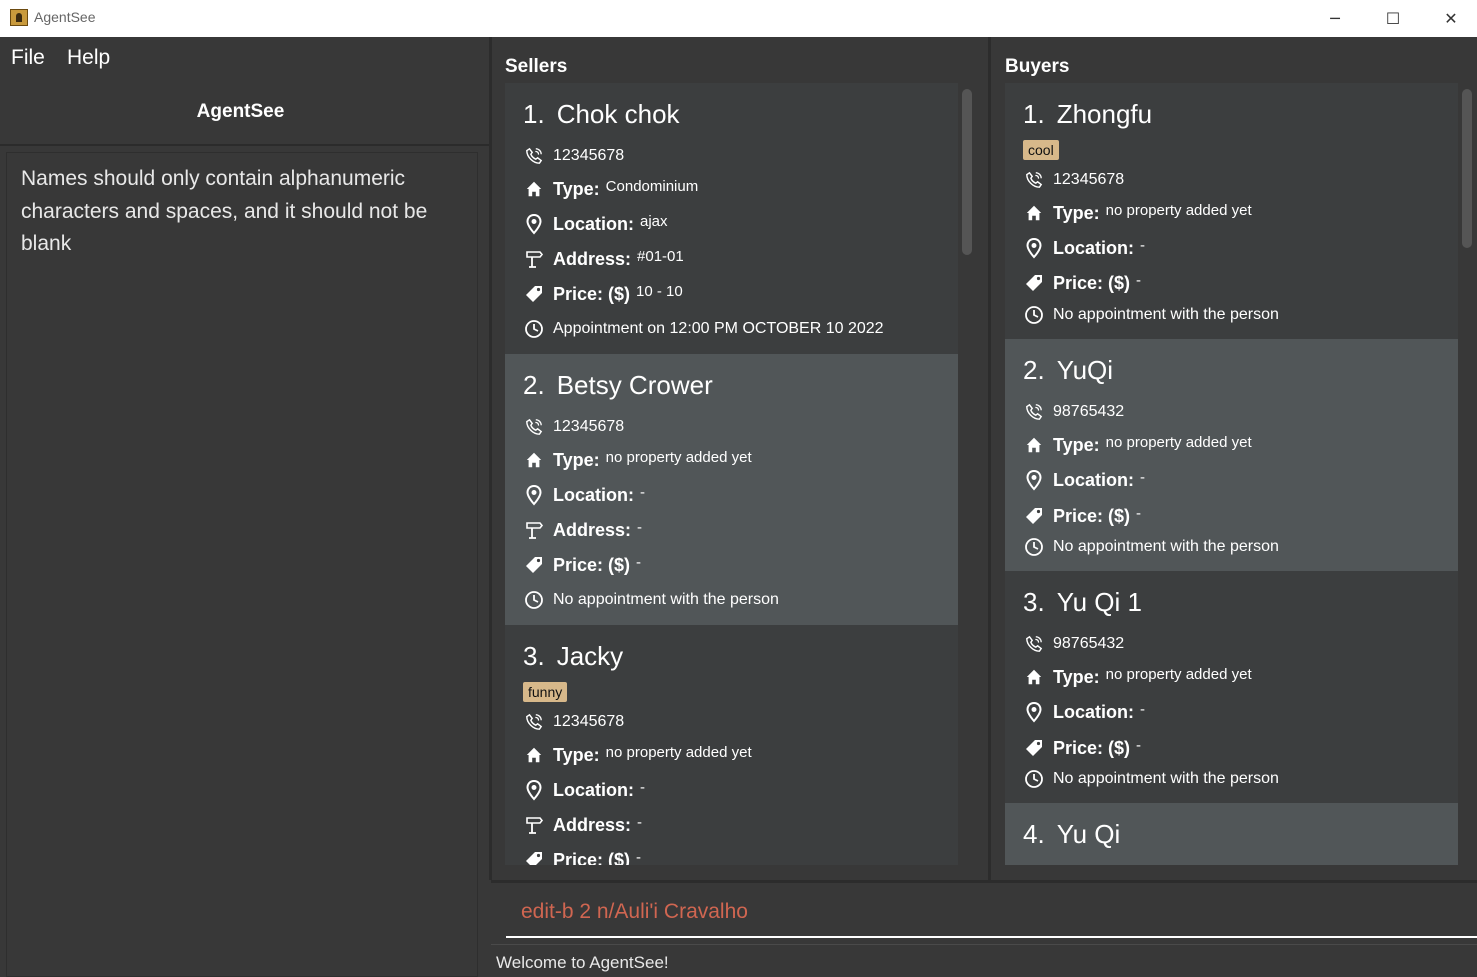 This screenshot has height=977, width=1477. What do you see at coordinates (984, 960) in the screenshot?
I see `status-bar: Welcome to AgentSee!` at bounding box center [984, 960].